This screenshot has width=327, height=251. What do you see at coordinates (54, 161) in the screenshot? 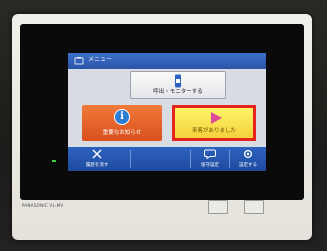
I see `status-led` at bounding box center [54, 161].